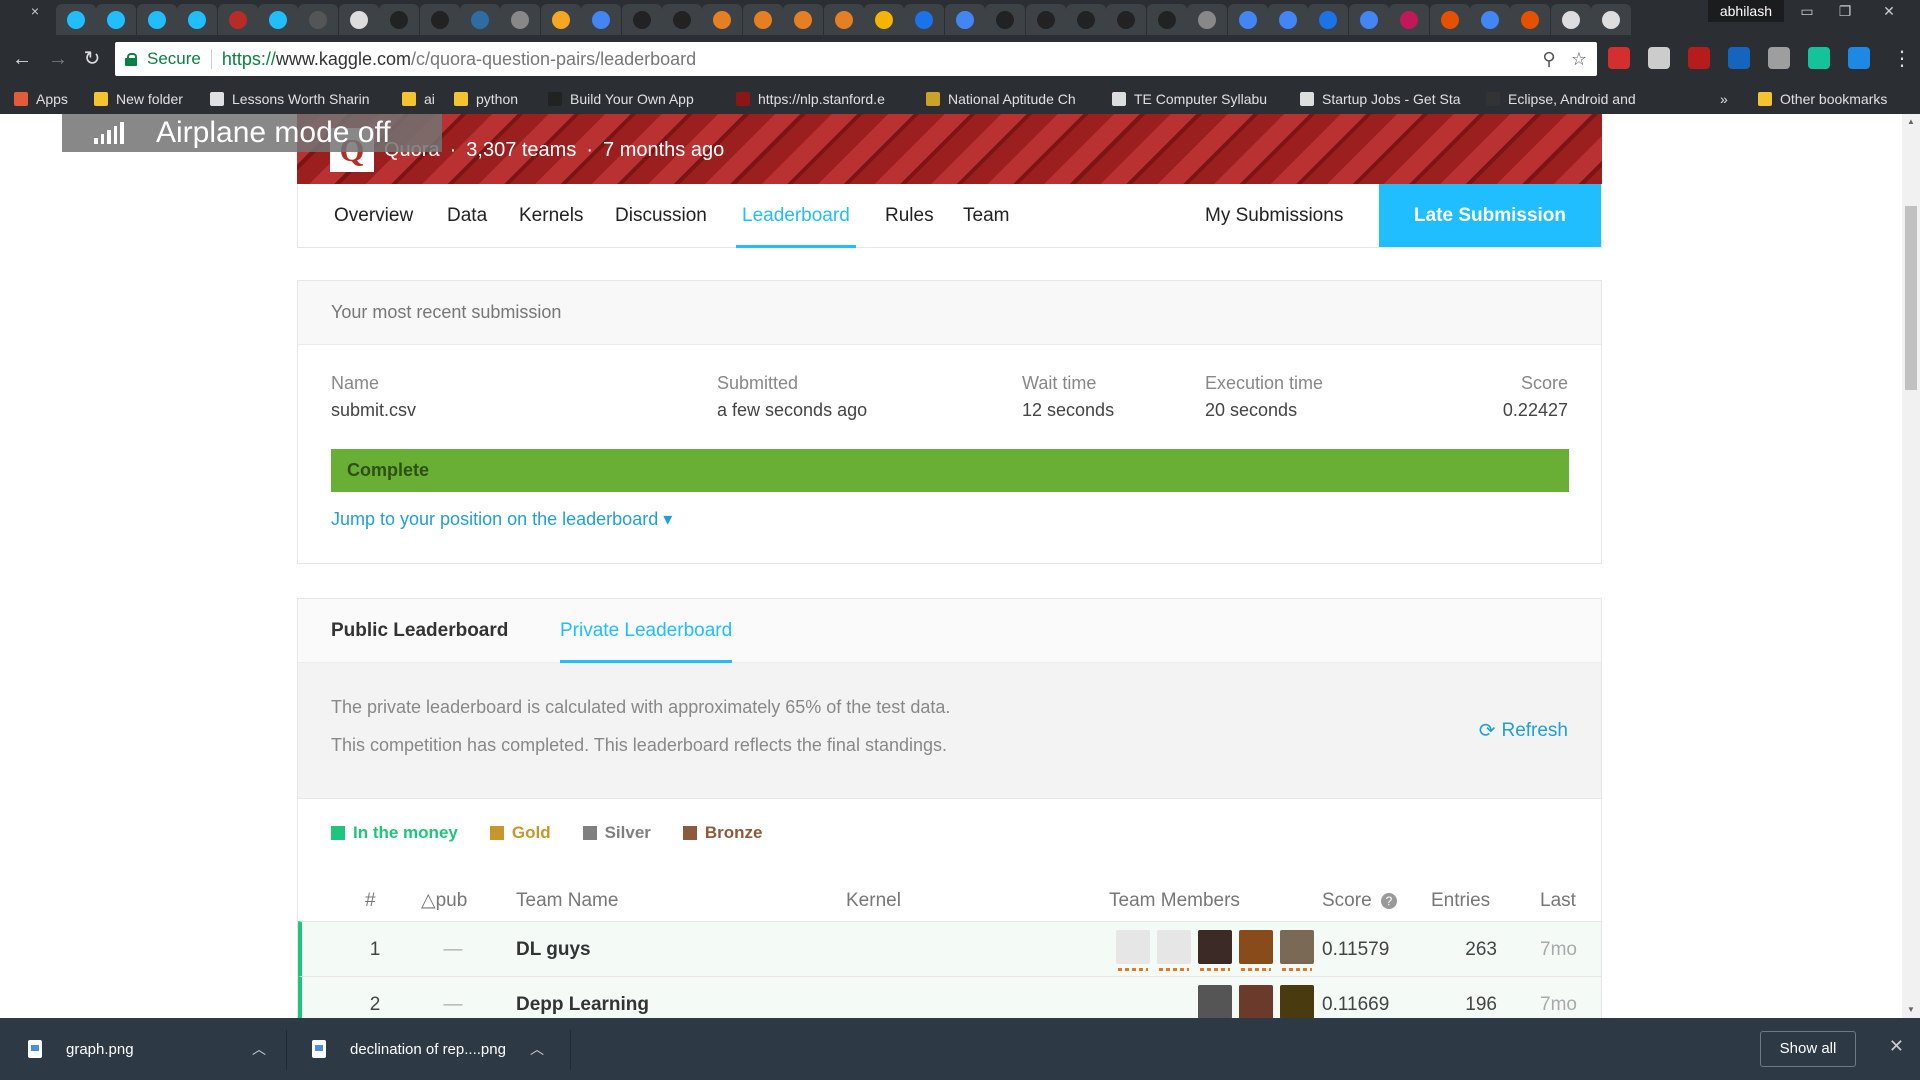 This screenshot has width=1920, height=1080. I want to click on tab-private-leaderboard: Private Leaderboard, so click(646, 631).